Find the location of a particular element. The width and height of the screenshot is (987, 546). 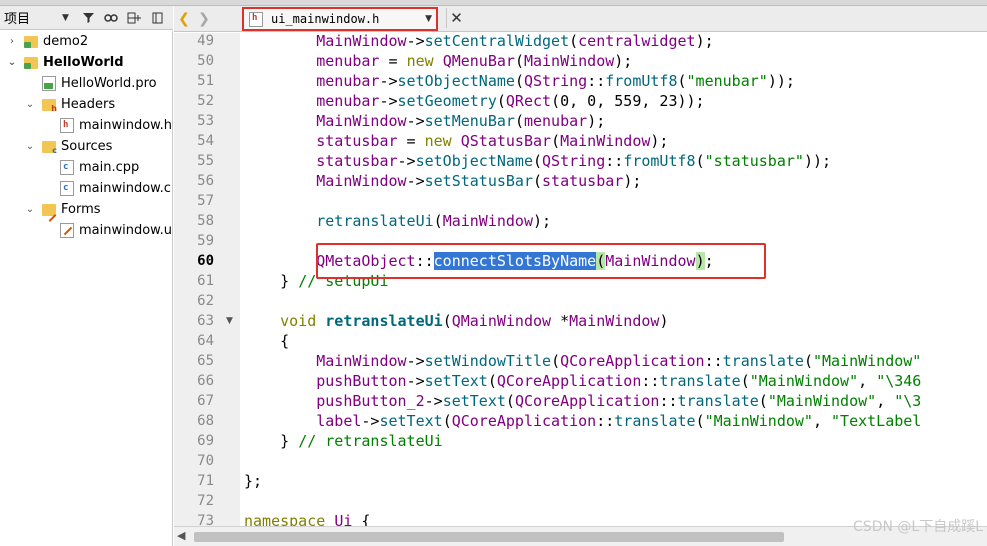

code-token: "\346 is located at coordinates (899, 381).